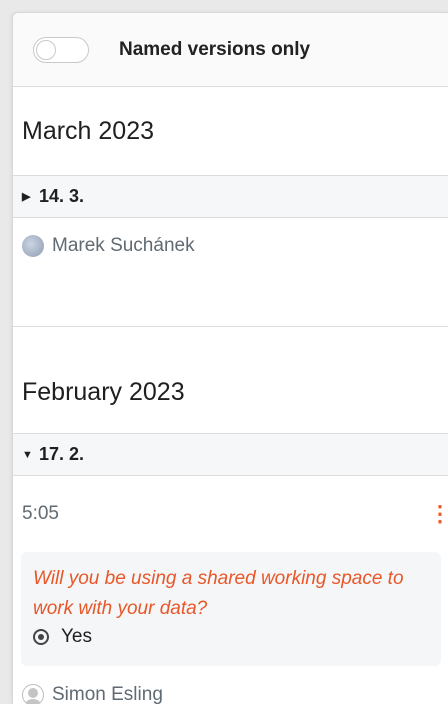  What do you see at coordinates (107, 694) in the screenshot?
I see `author-name: Simon Esling` at bounding box center [107, 694].